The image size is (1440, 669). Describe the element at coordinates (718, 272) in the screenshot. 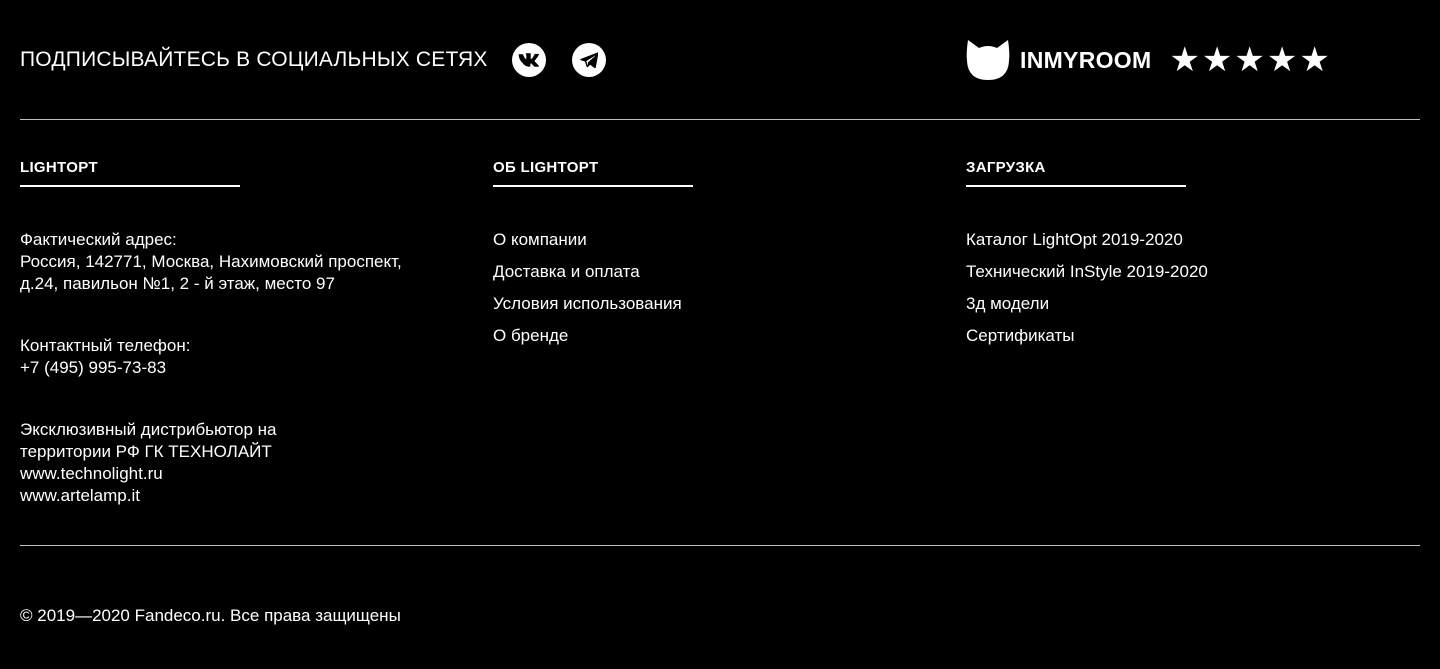

I see `list-item: Доставка и оплата` at that location.